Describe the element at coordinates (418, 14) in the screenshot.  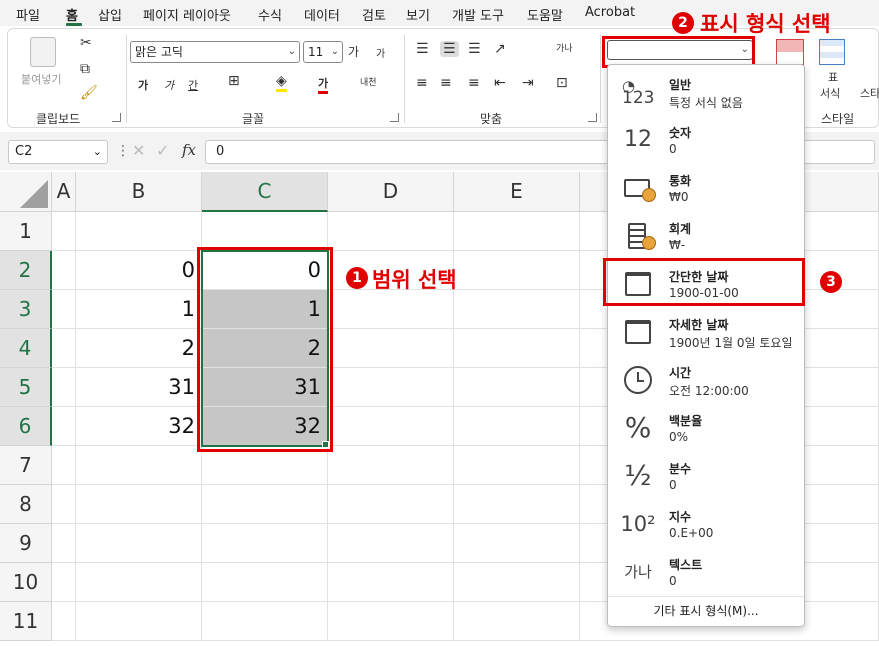
I see `menu-view: 보기` at that location.